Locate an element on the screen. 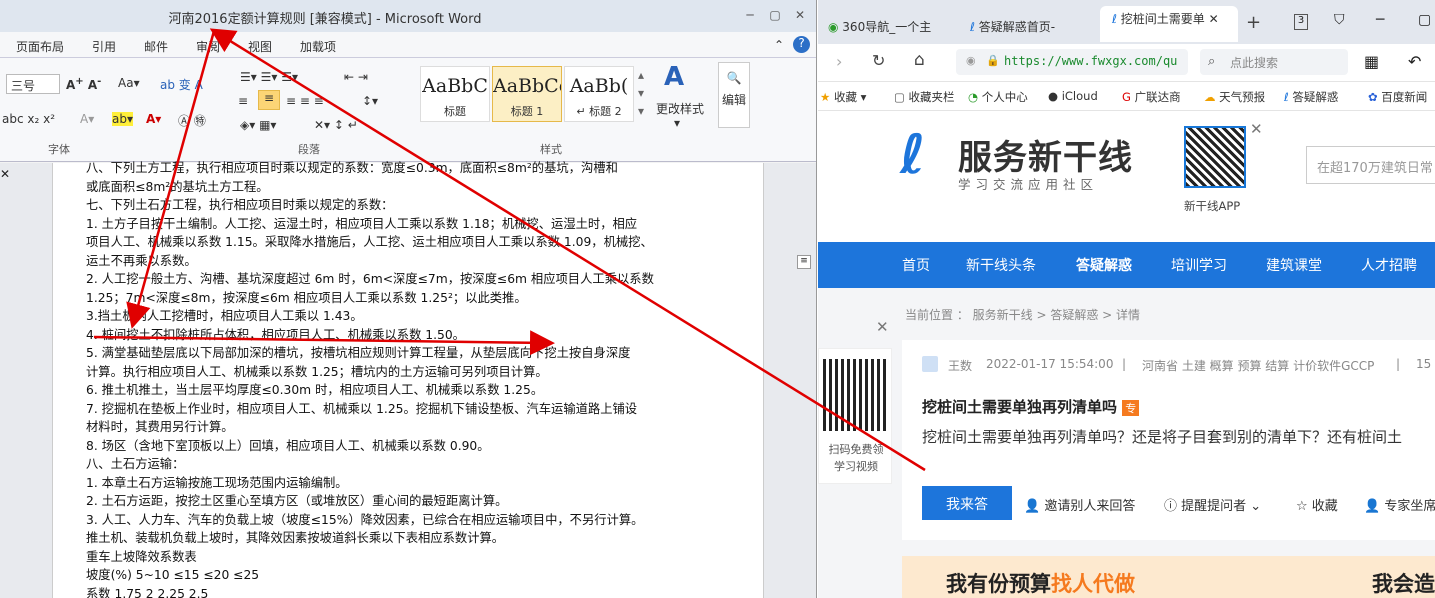  site-header: ℓ 服务新干线 学习交流应用社区 ✕ 新干线APP 在超170万建筑日常 is located at coordinates (1126, 177).